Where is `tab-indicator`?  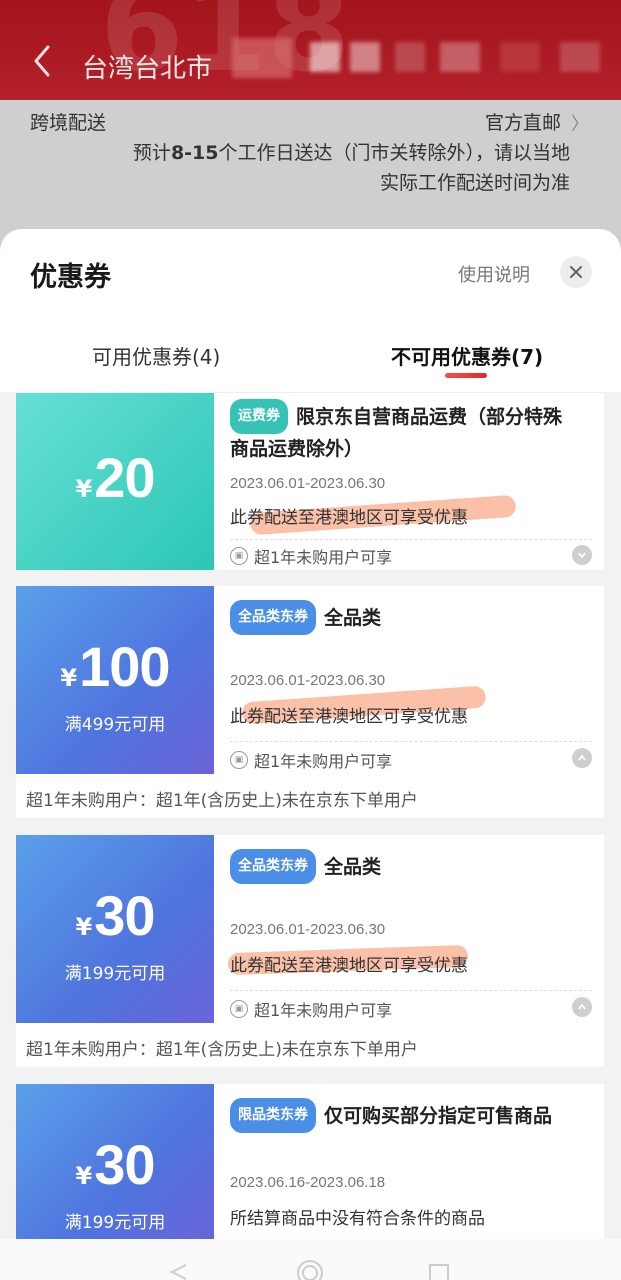
tab-indicator is located at coordinates (466, 375).